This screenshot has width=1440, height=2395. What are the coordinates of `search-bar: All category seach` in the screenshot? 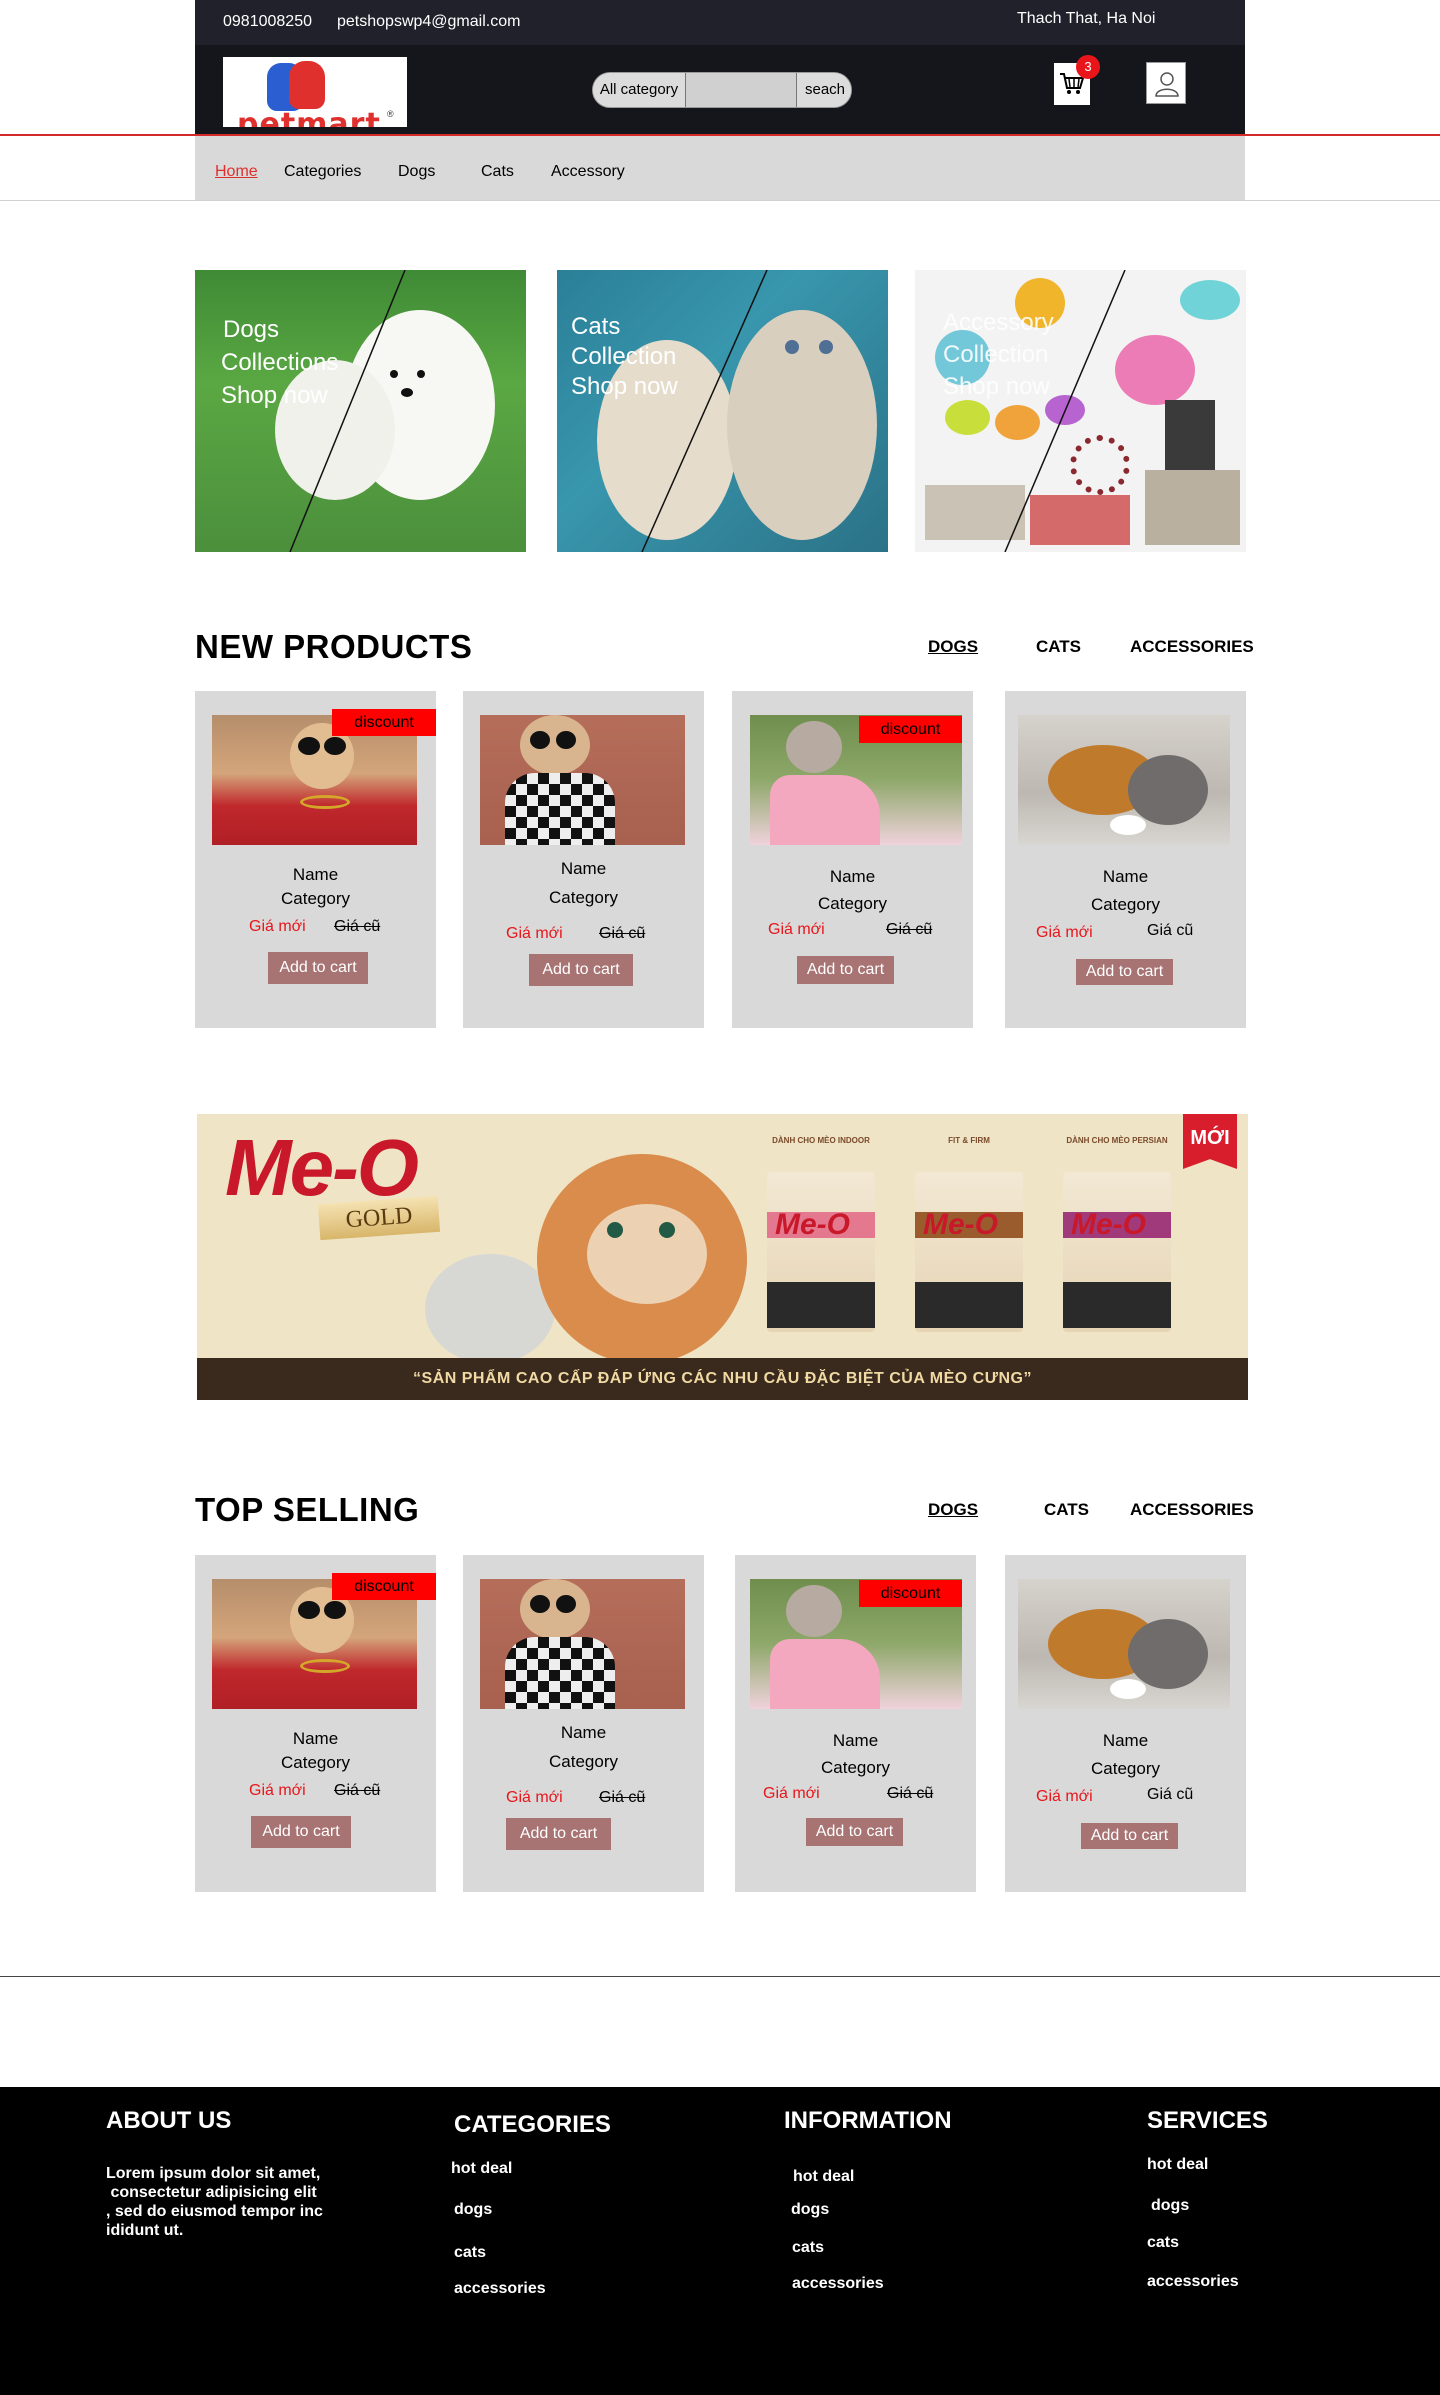 It's located at (722, 90).